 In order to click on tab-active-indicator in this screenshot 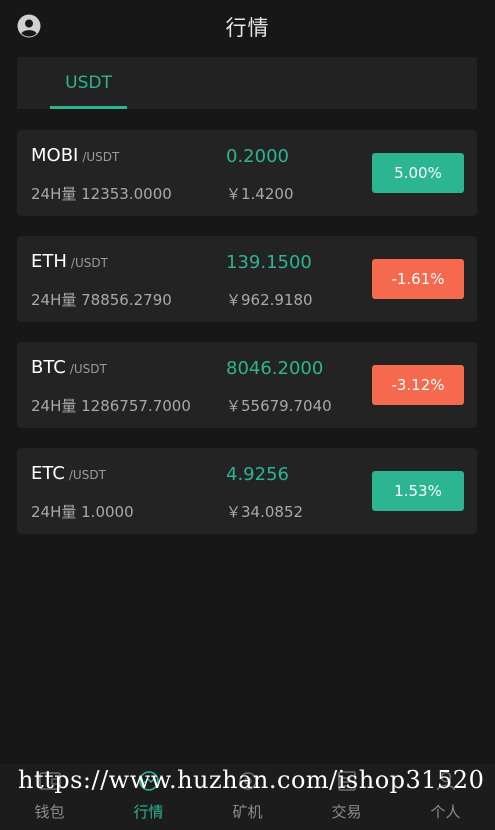, I will do `click(88, 107)`.